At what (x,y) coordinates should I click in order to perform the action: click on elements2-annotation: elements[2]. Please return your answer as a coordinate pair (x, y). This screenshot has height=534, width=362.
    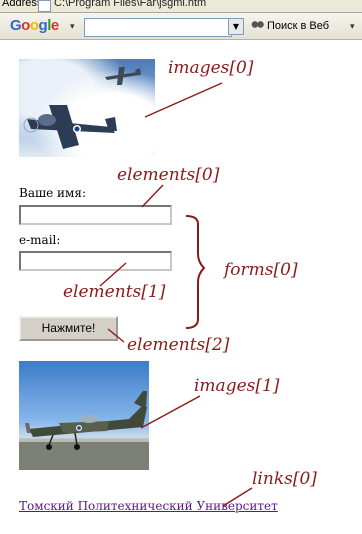
    Looking at the image, I should click on (178, 345).